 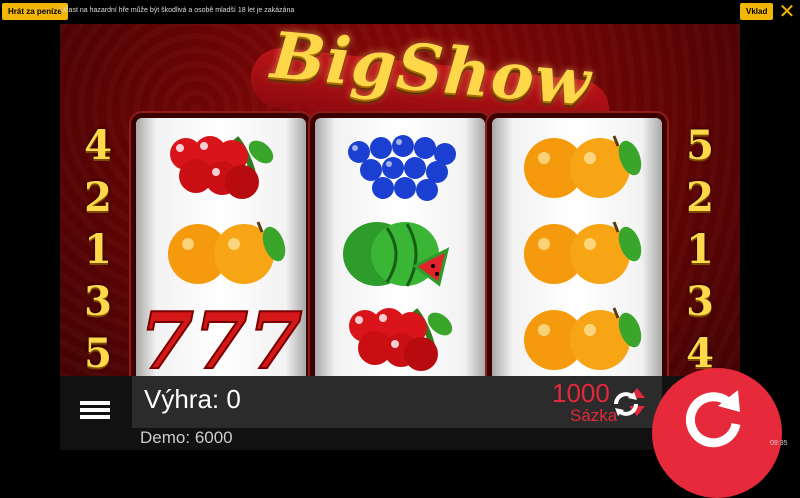 What do you see at coordinates (787, 12) in the screenshot?
I see `close-icon: ✕` at bounding box center [787, 12].